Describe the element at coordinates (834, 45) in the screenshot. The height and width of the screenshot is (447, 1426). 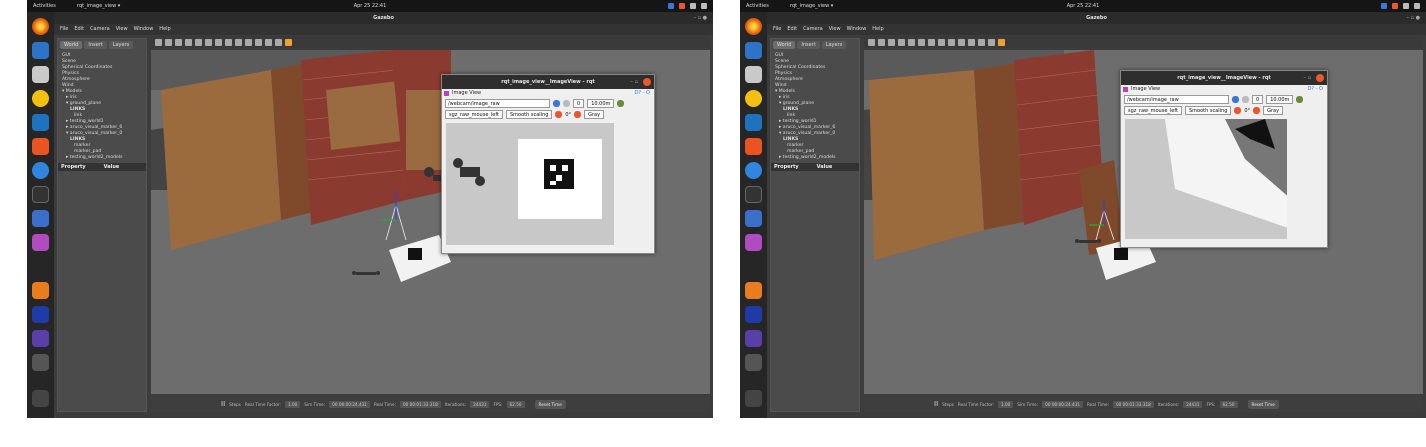
I see `tab-layers: Layers` at that location.